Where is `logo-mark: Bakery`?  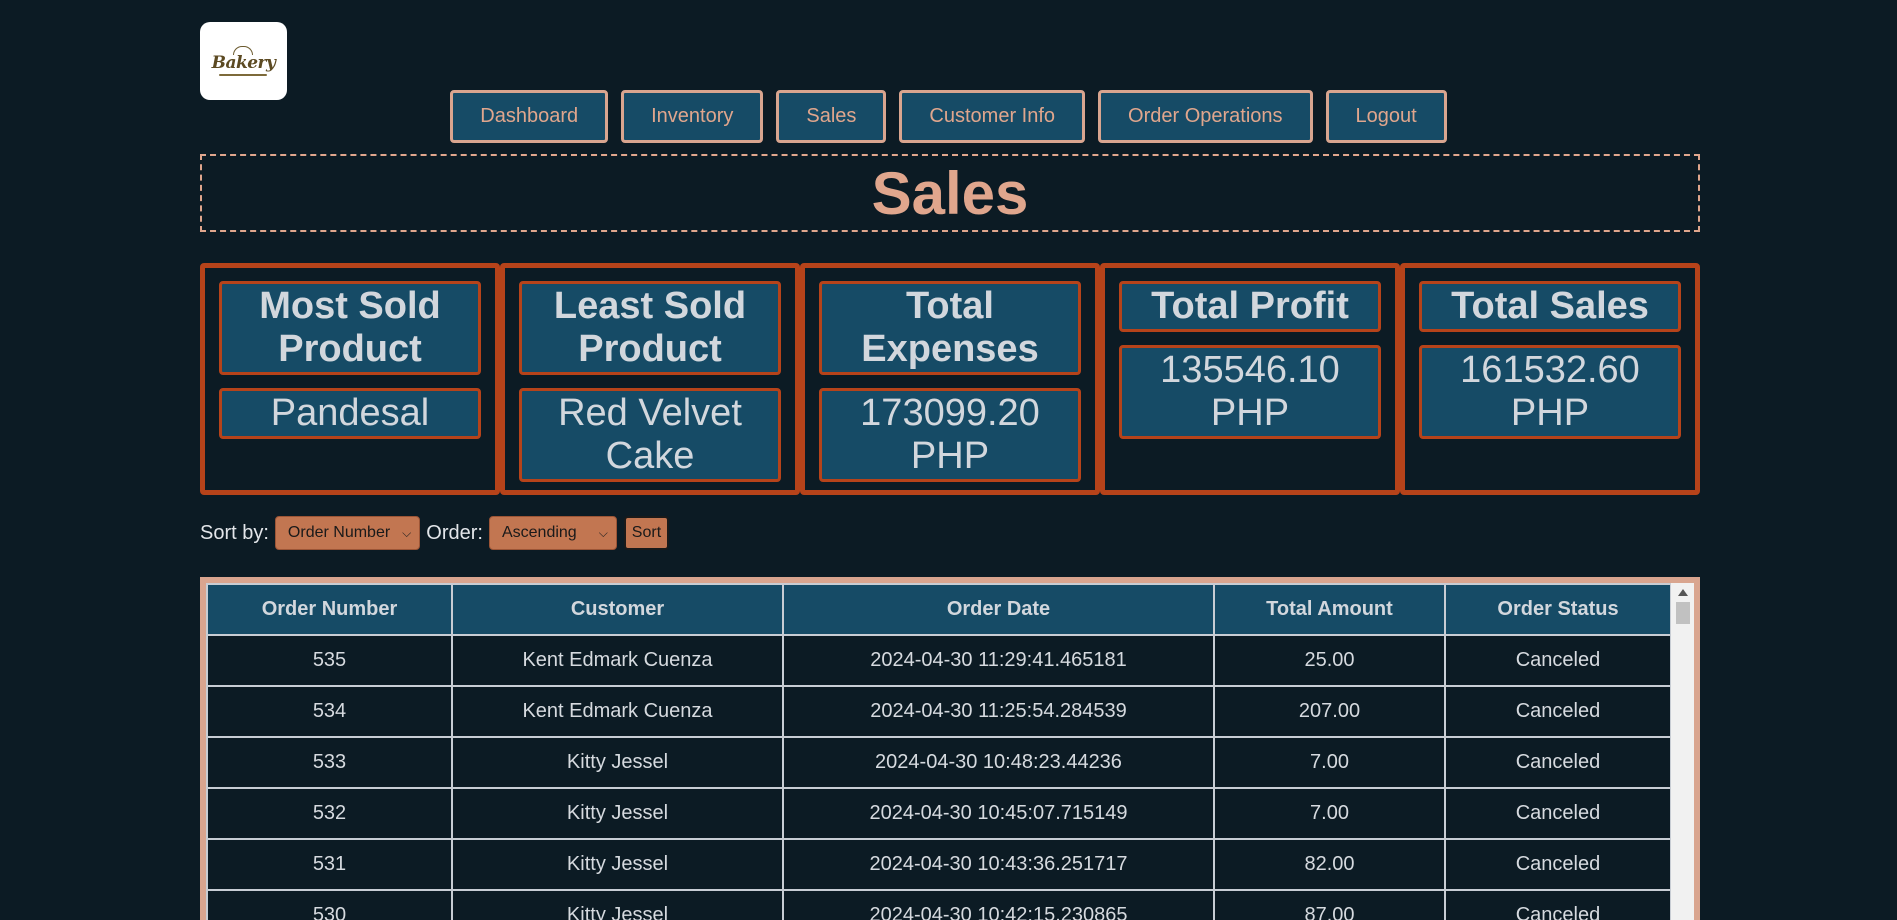 logo-mark: Bakery is located at coordinates (244, 61).